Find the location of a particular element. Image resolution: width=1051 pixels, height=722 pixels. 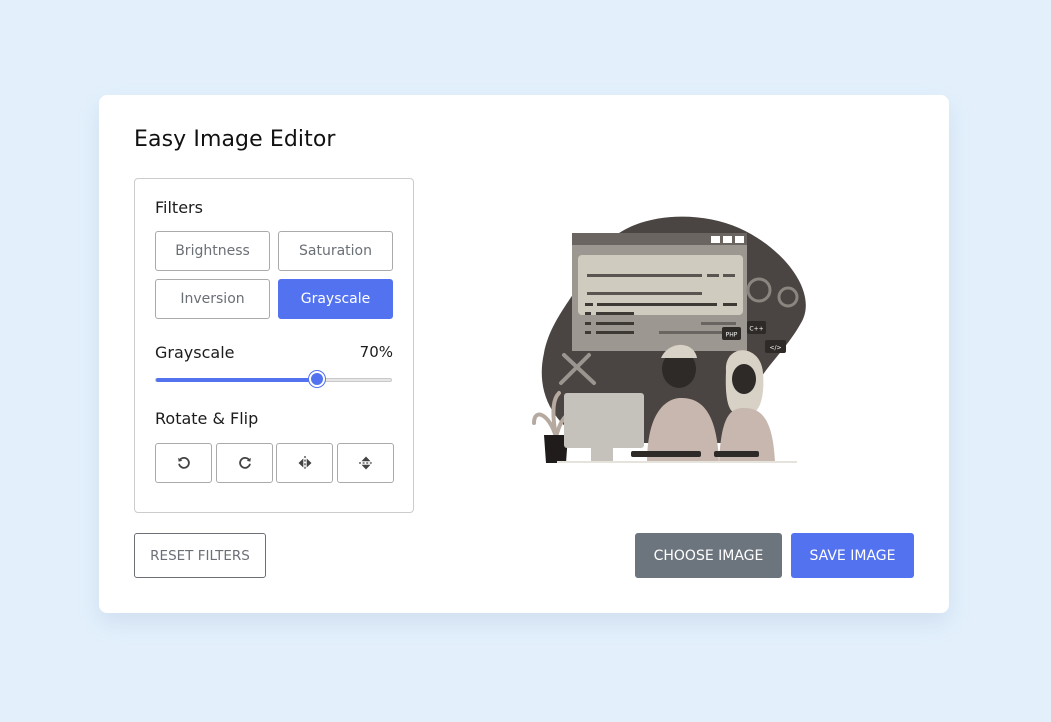

rotate-left-button is located at coordinates (183, 463).